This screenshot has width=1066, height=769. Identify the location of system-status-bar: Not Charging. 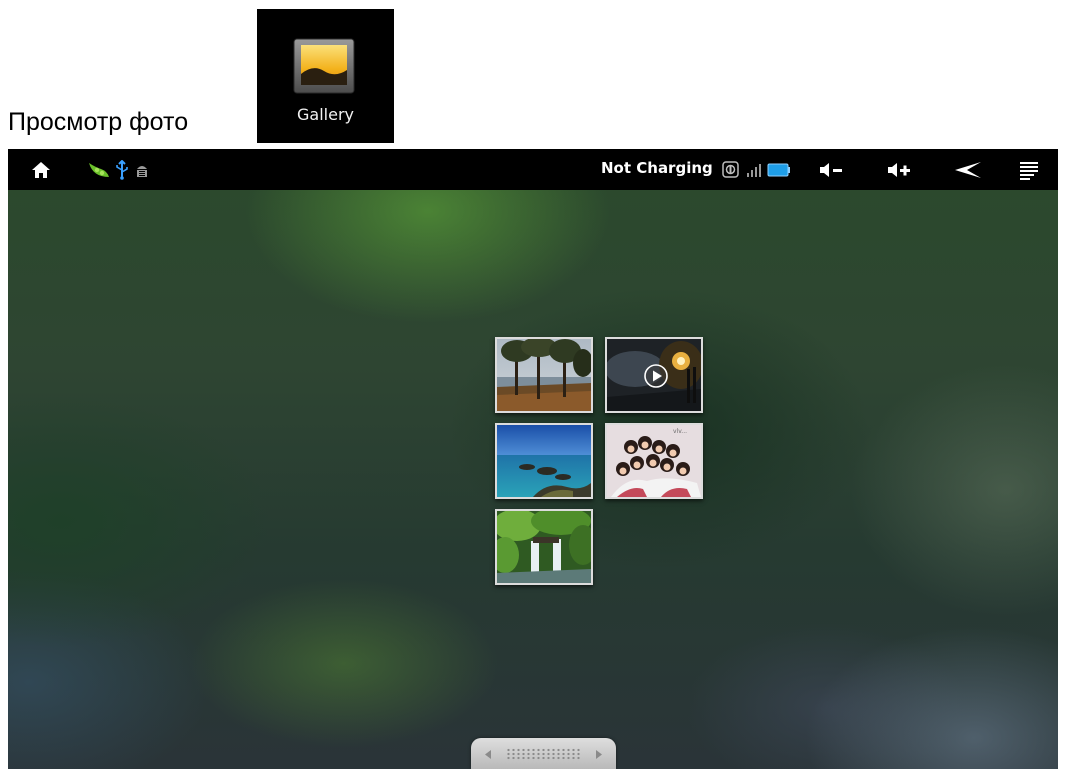
(533, 169).